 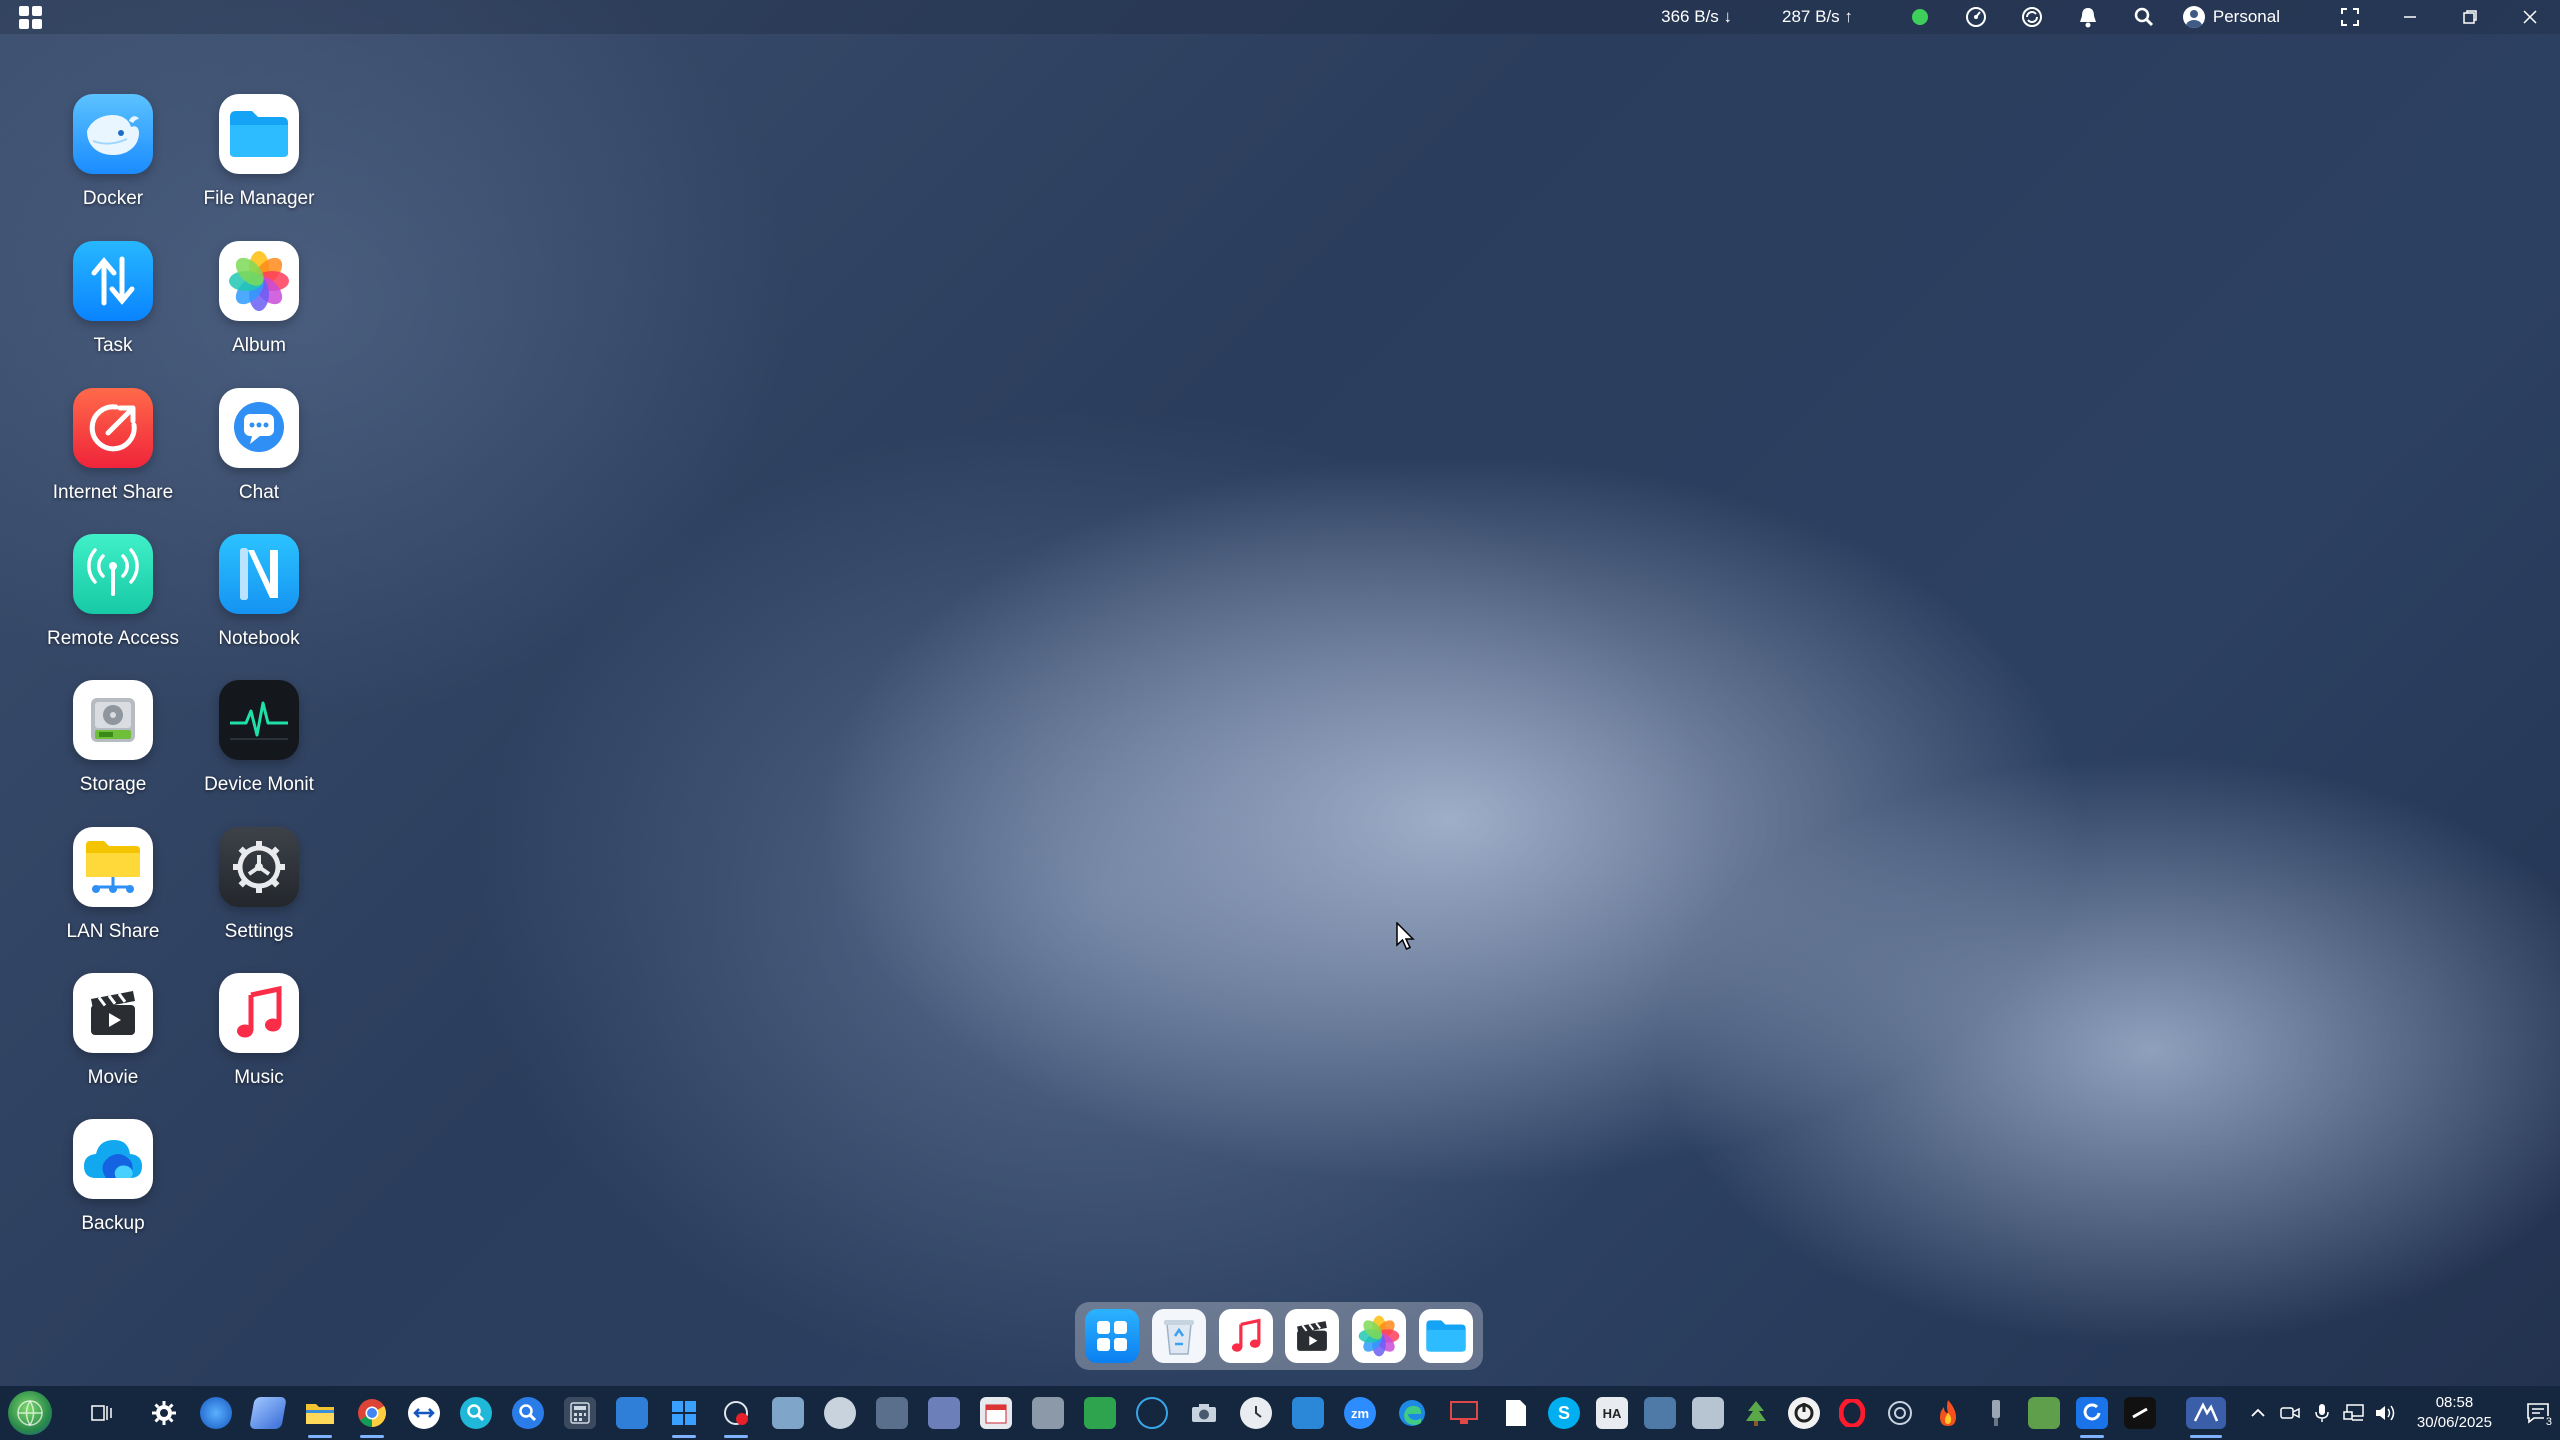 What do you see at coordinates (1412, 1413) in the screenshot?
I see `taskbar-edge` at bounding box center [1412, 1413].